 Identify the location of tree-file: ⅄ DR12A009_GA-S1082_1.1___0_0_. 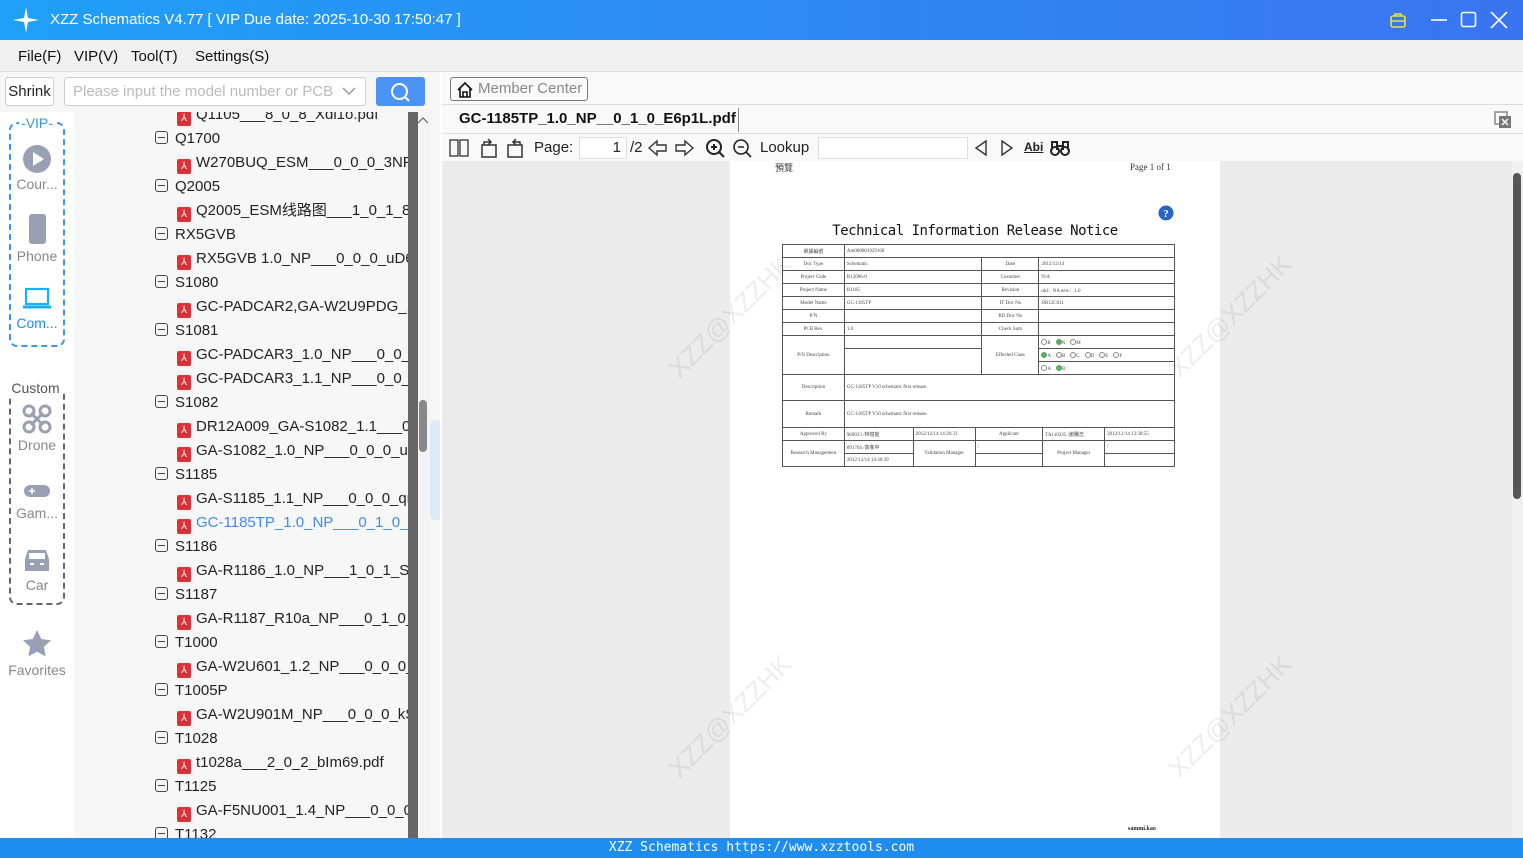
(292, 427).